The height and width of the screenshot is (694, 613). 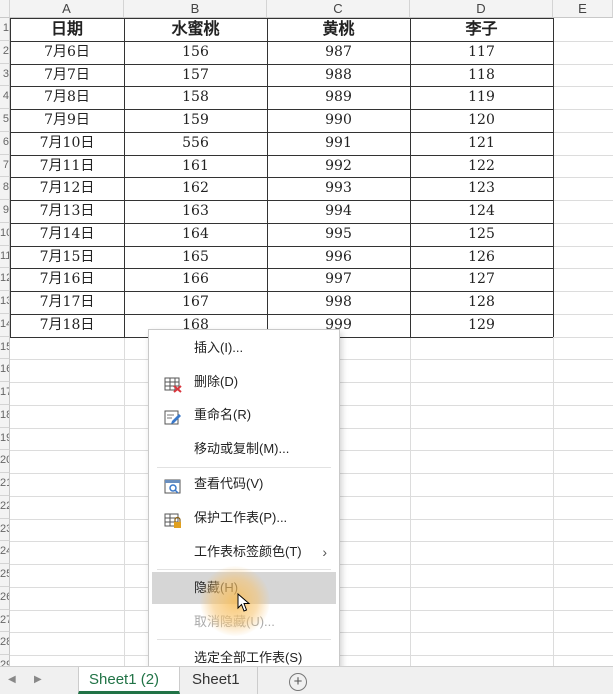 I want to click on row-header: 6, so click(x=5, y=143).